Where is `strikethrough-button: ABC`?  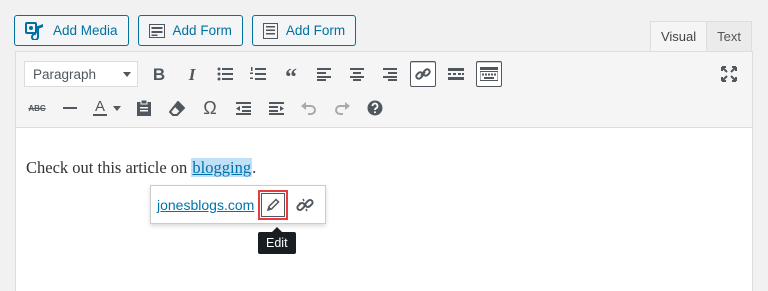
strikethrough-button: ABC is located at coordinates (37, 108).